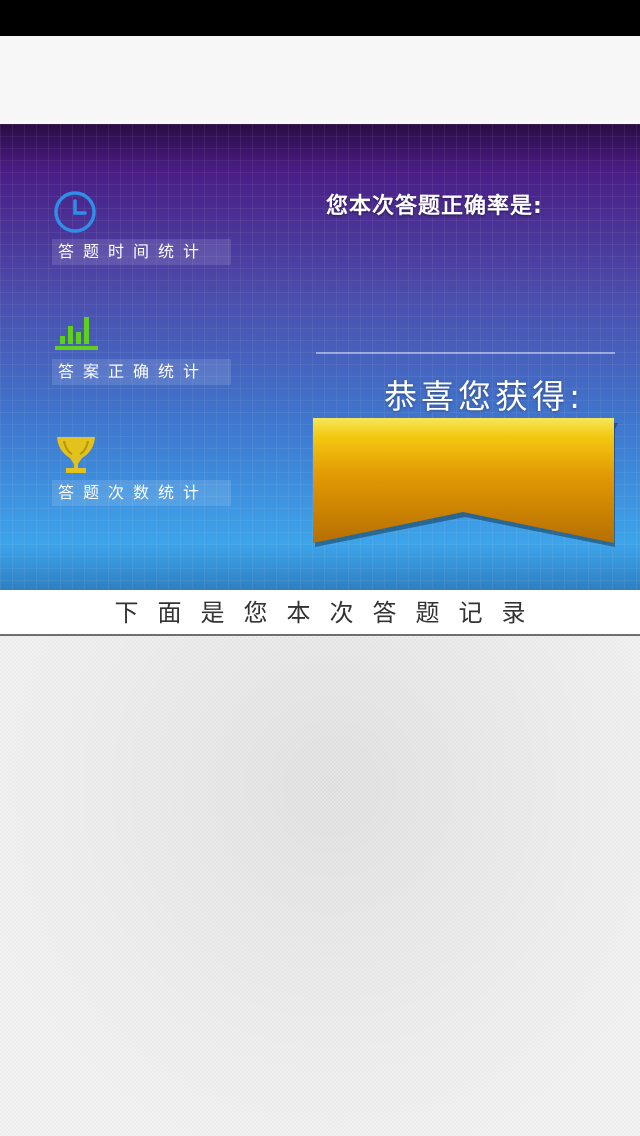  Describe the element at coordinates (141, 493) in the screenshot. I see `stat-label-count: 答题次数统计` at that location.